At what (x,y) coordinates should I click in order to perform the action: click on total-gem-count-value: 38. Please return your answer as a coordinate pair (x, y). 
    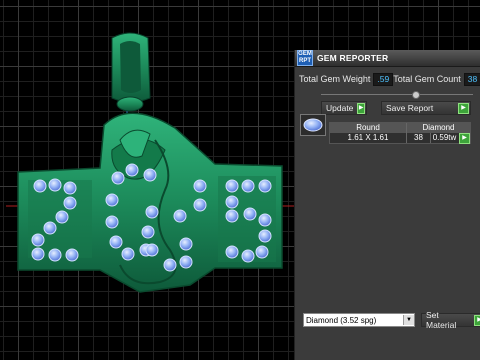
    Looking at the image, I should click on (471, 79).